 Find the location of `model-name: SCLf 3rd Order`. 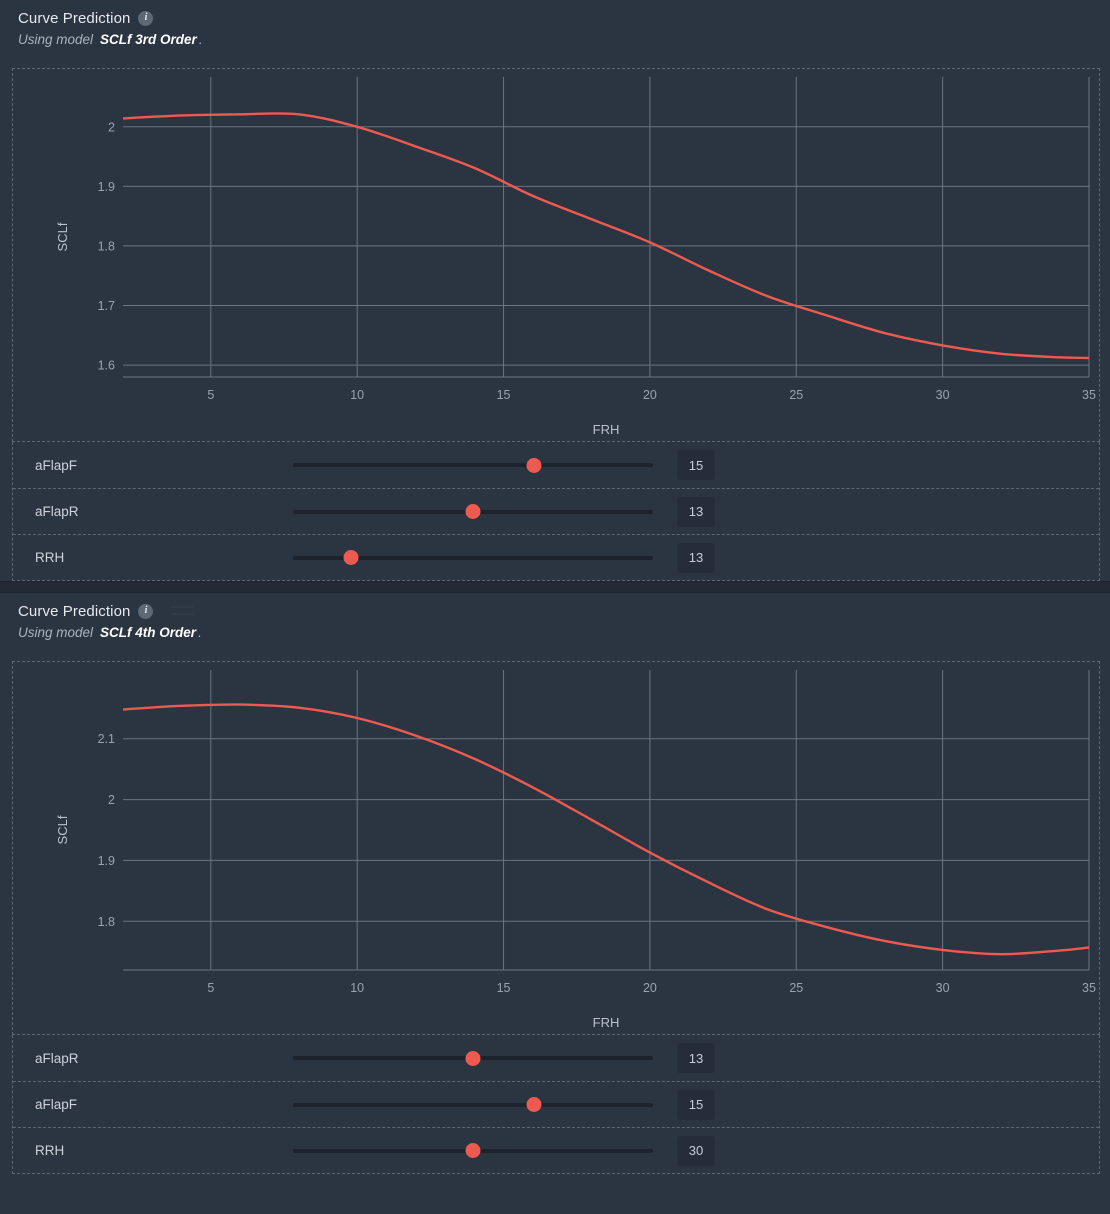

model-name: SCLf 3rd Order is located at coordinates (148, 39).